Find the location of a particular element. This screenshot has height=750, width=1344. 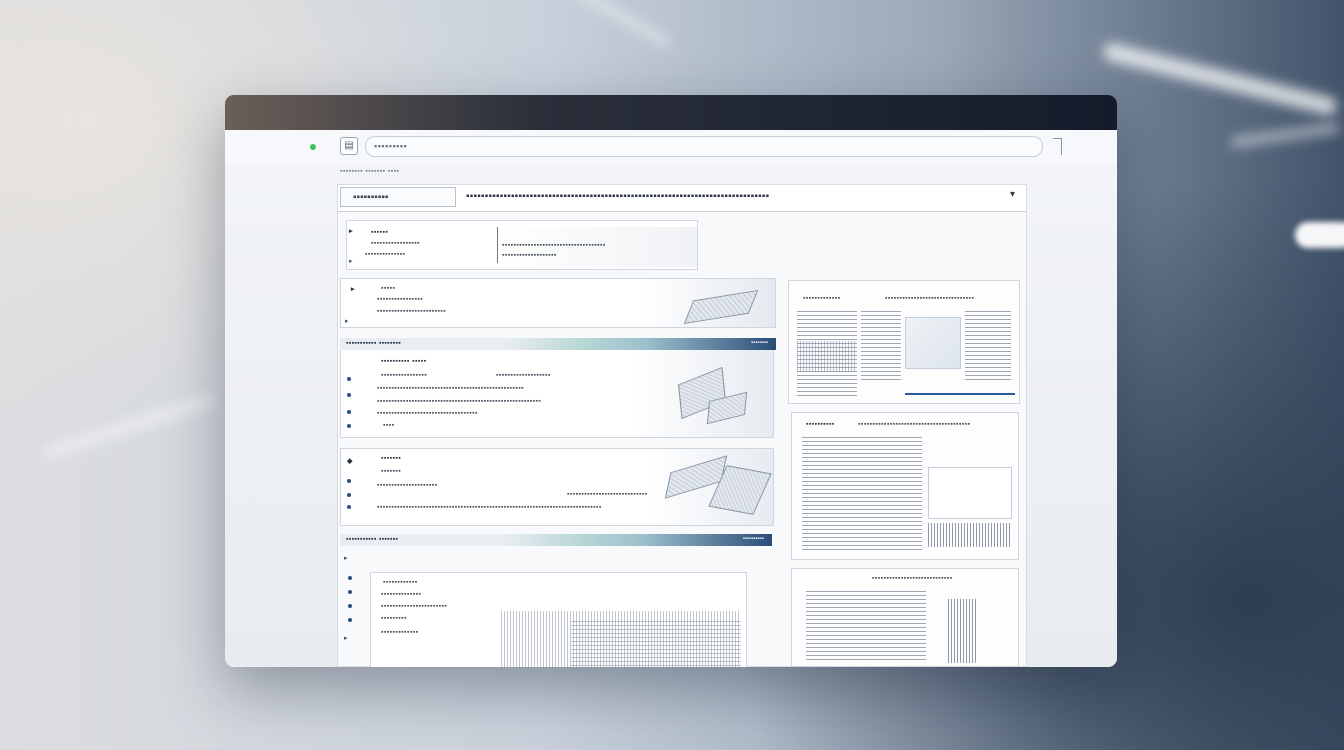

section-band-label: ▪▪▪▪▪▪▪▪▪▪▪ ▪▪▪▪▪▪▪ is located at coordinates (372, 539).